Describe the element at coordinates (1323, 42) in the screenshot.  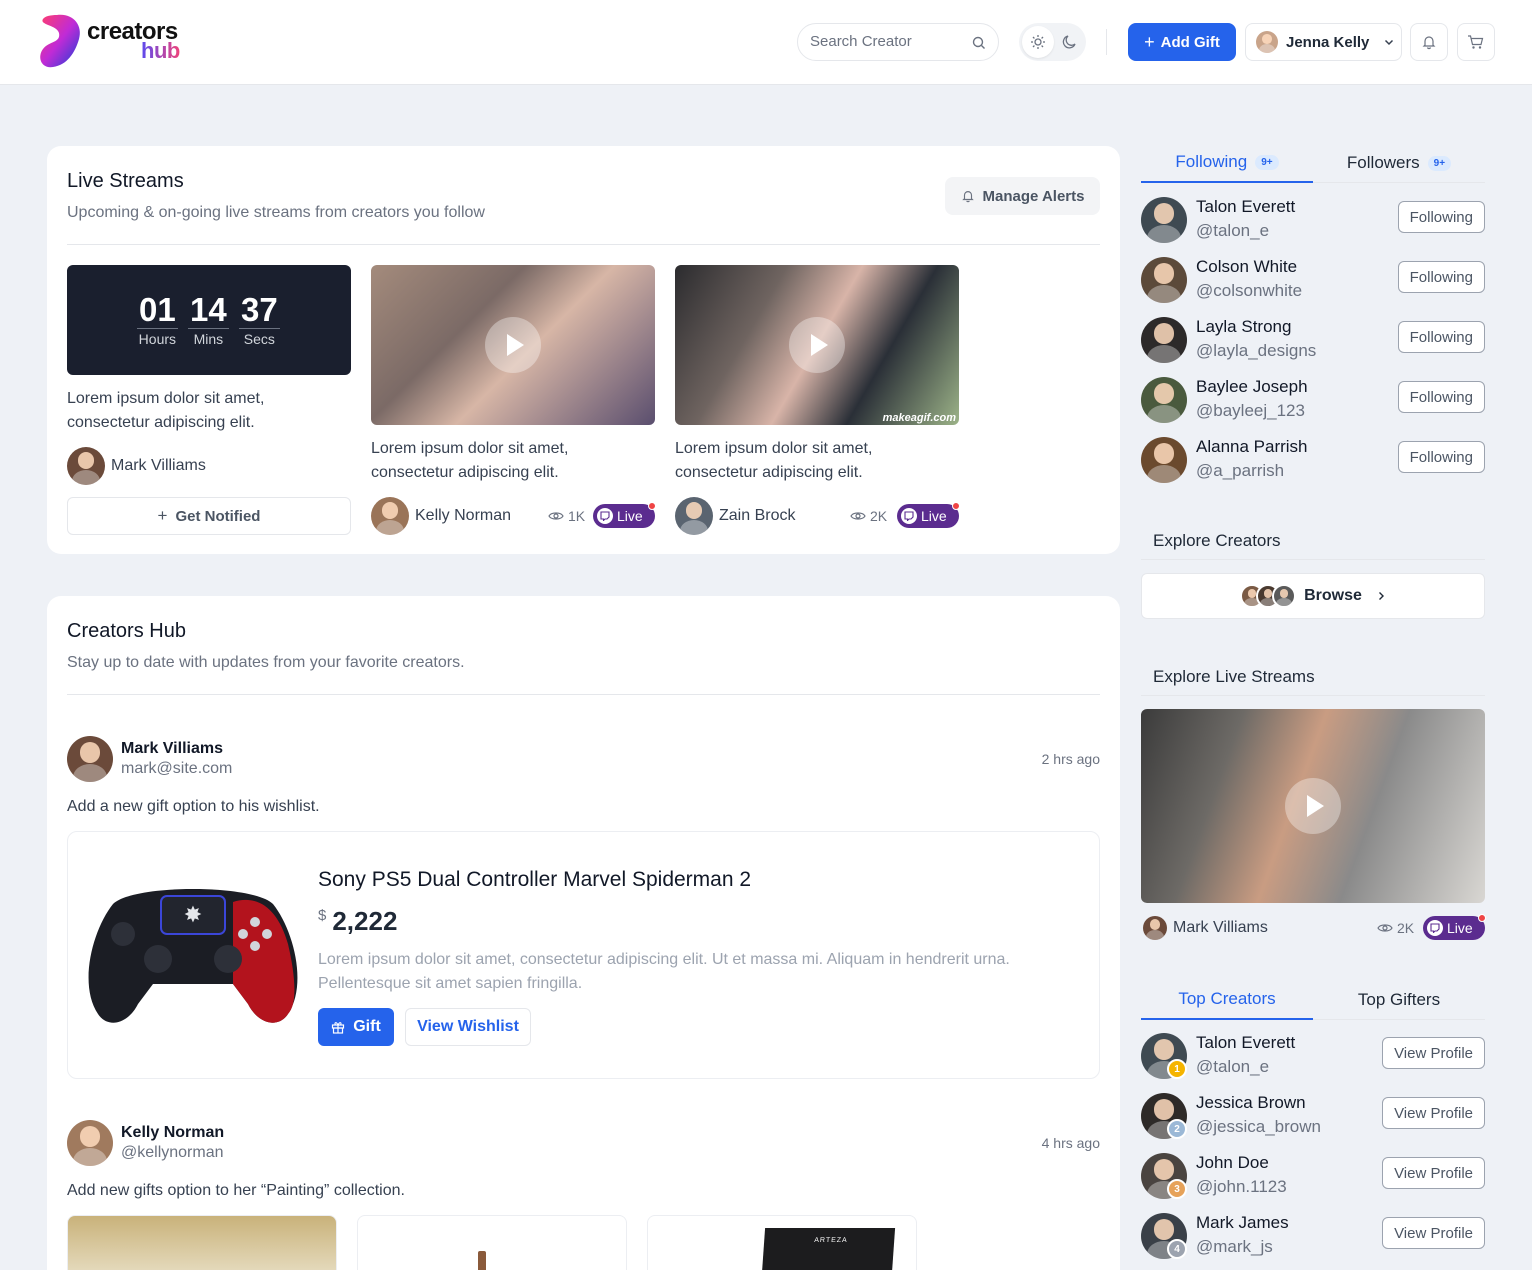
I see `user-menu: Jenna Kelly` at that location.